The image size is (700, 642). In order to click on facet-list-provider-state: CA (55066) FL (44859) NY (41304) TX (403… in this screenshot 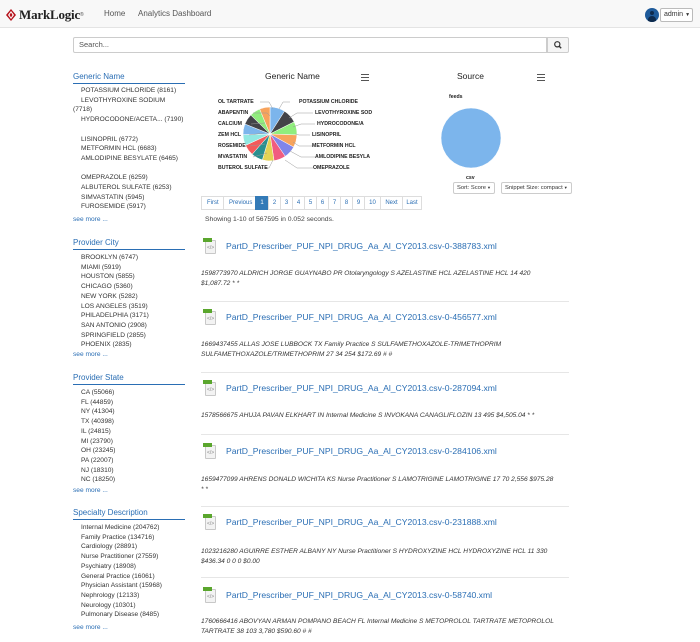, I will do `click(135, 436)`.